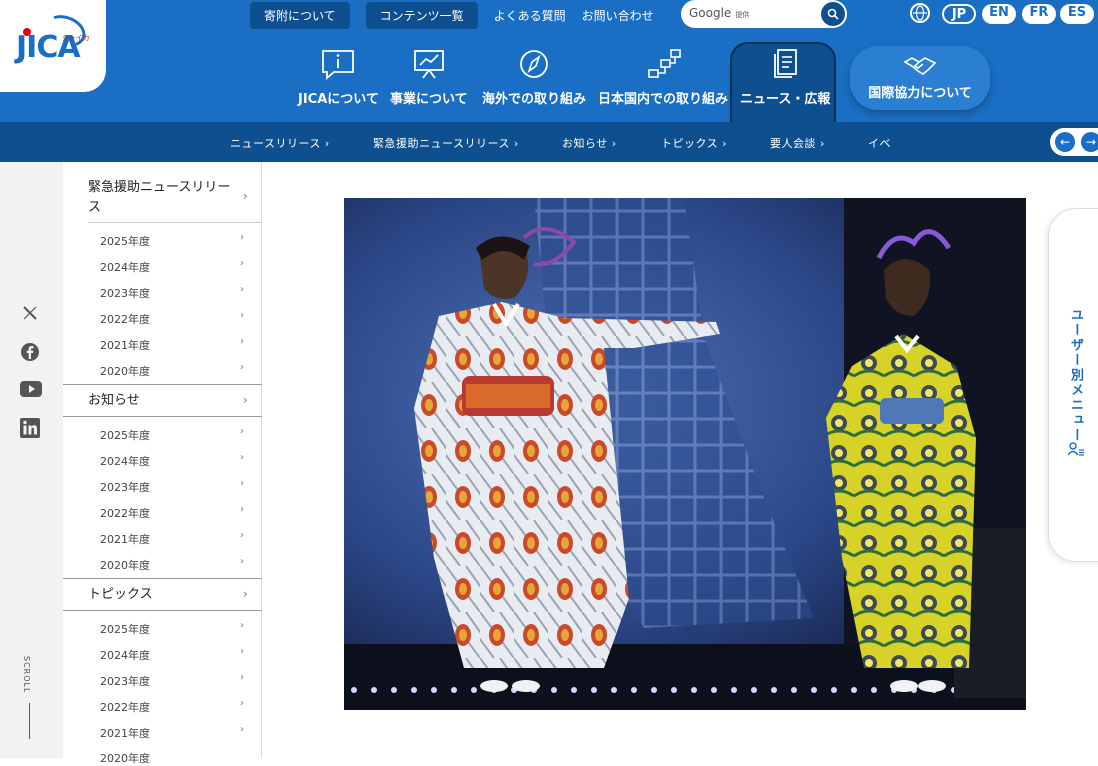 This screenshot has width=1098, height=766. What do you see at coordinates (163, 198) in the screenshot?
I see `sidebar-section-emergency: 緊急援助ニュースリリース` at bounding box center [163, 198].